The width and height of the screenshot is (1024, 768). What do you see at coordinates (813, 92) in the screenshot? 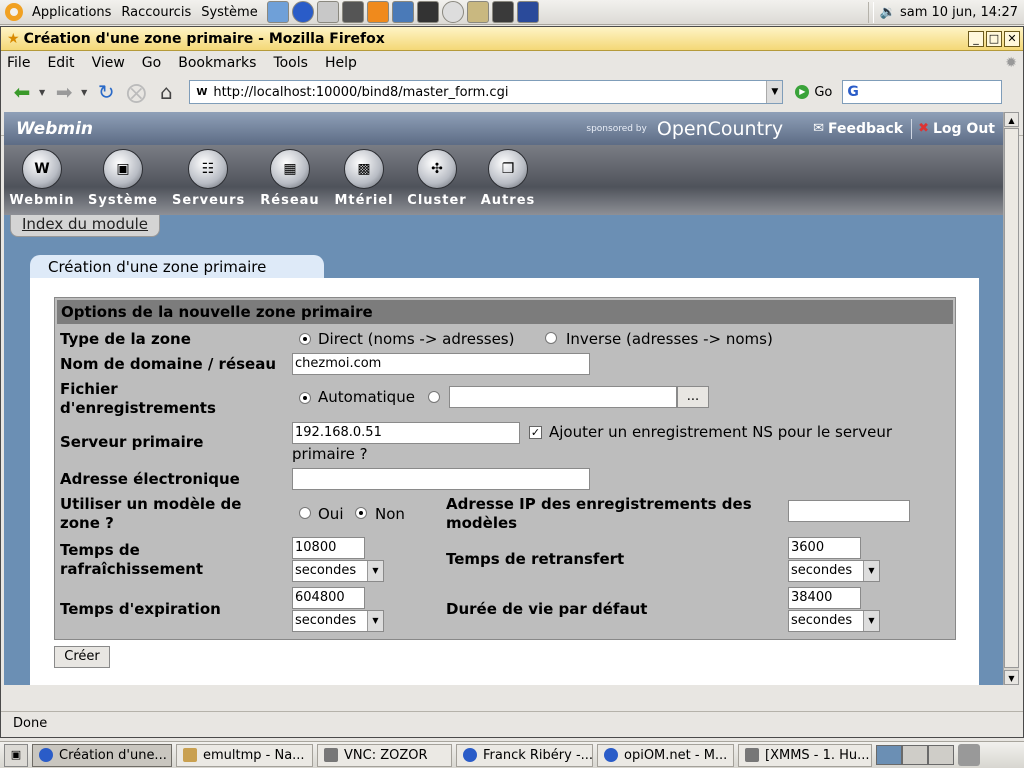
I see `go-button: ▶ Go` at bounding box center [813, 92].